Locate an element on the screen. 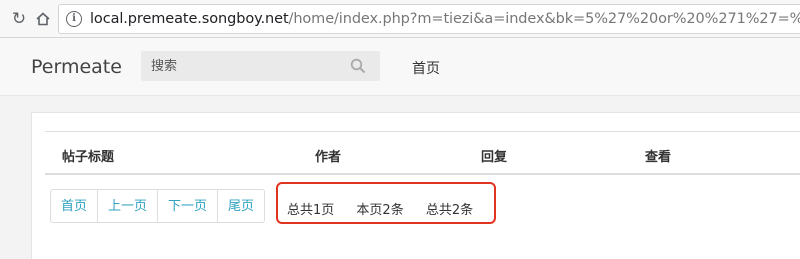 The image size is (800, 259). total-items-text: 总共2条 is located at coordinates (449, 210).